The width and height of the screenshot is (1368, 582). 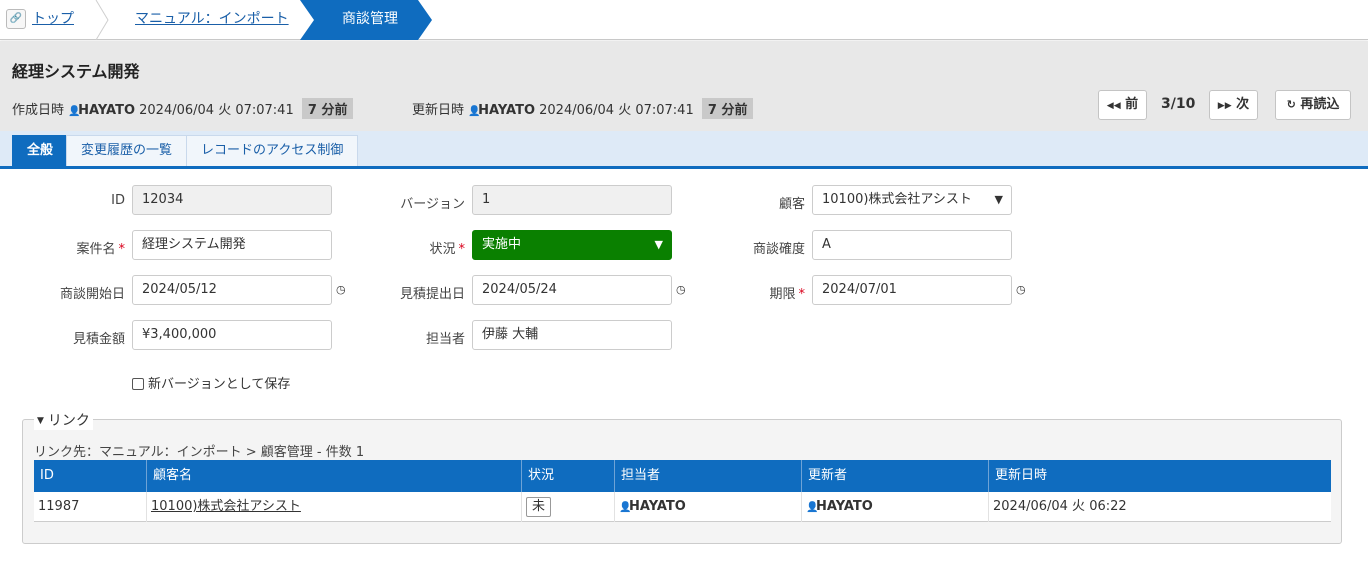 I want to click on status-label: 状況 *, so click(x=422, y=247).